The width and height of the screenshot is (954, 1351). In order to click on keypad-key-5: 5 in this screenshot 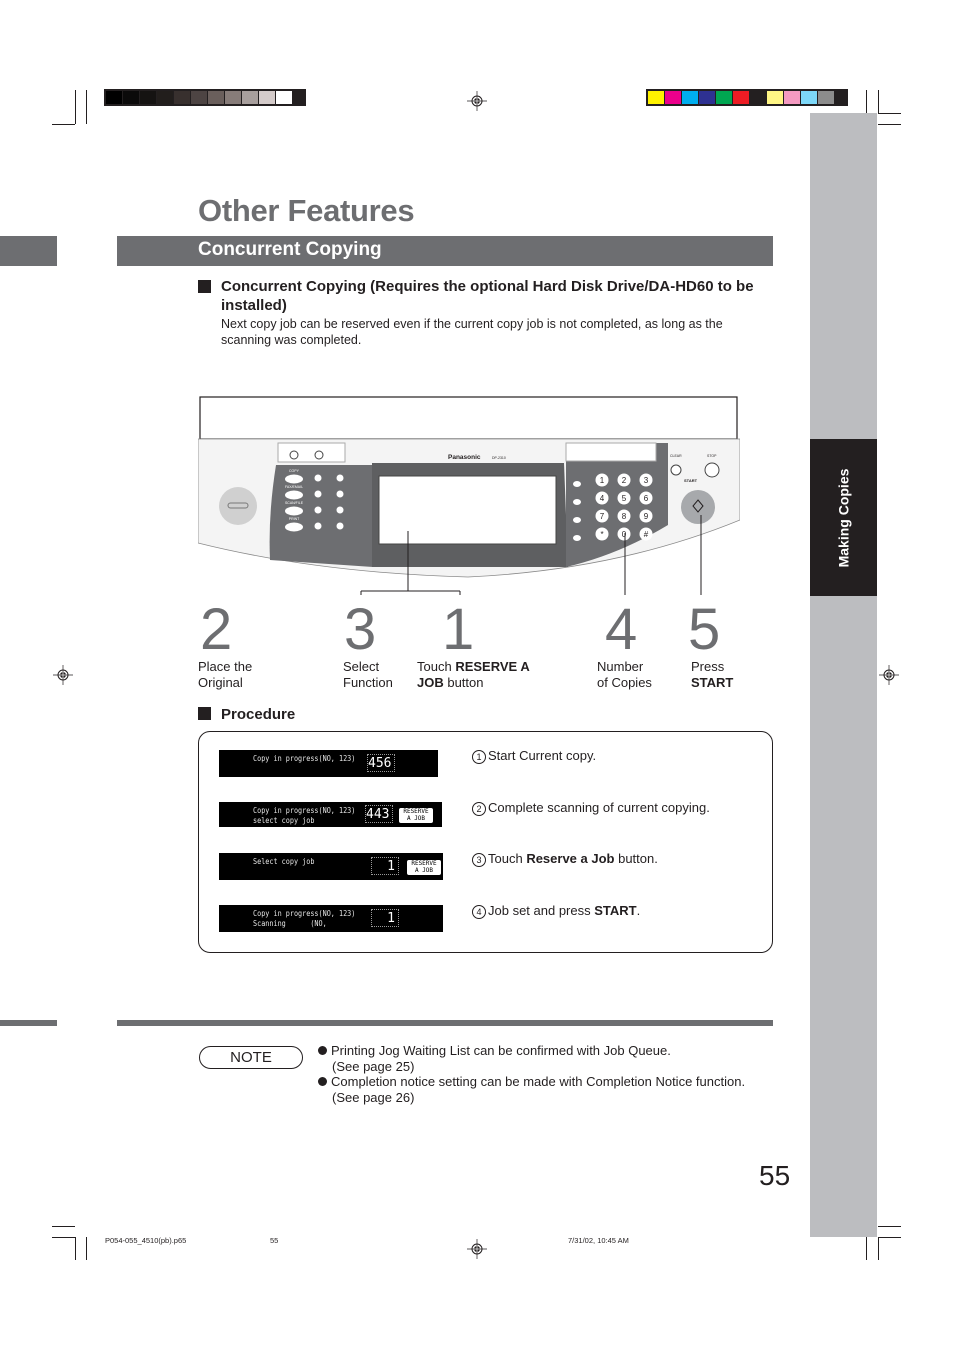, I will do `click(624, 498)`.